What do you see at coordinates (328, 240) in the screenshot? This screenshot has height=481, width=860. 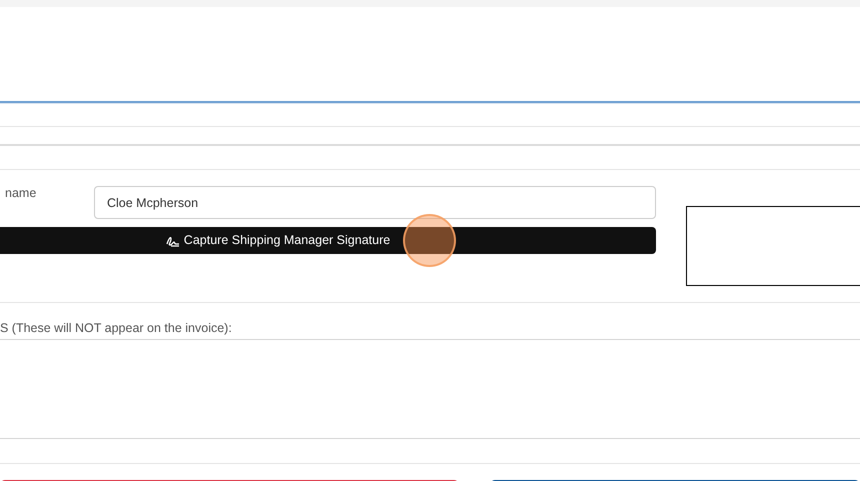 I see `capture-signature-button: Capture Shipping Manager Signature` at bounding box center [328, 240].